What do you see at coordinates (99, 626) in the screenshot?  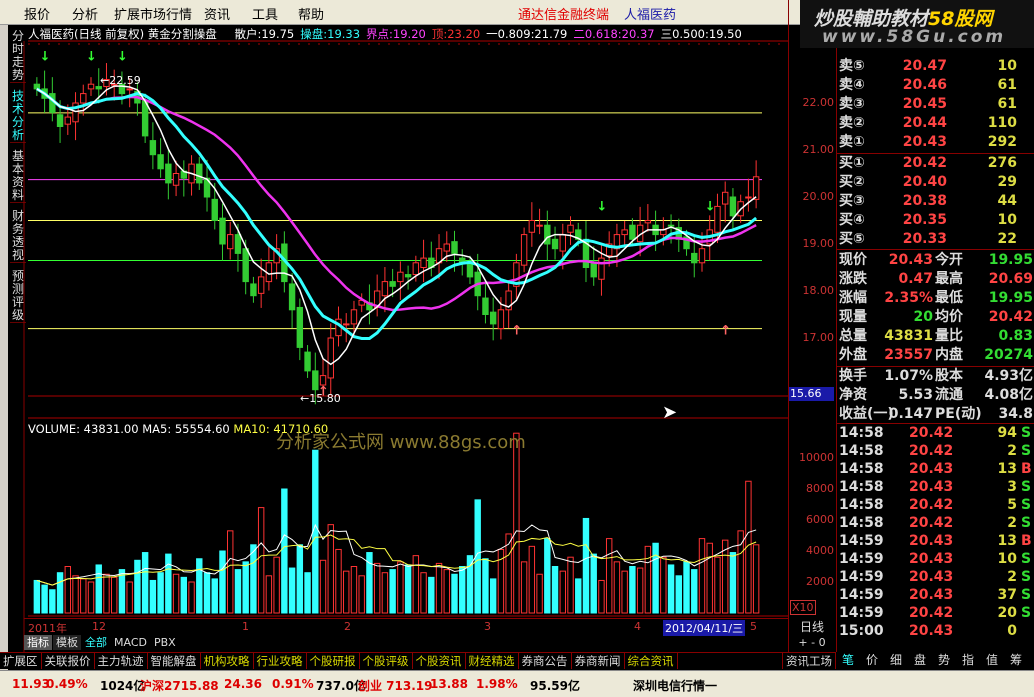 I see `date-mark: 12` at bounding box center [99, 626].